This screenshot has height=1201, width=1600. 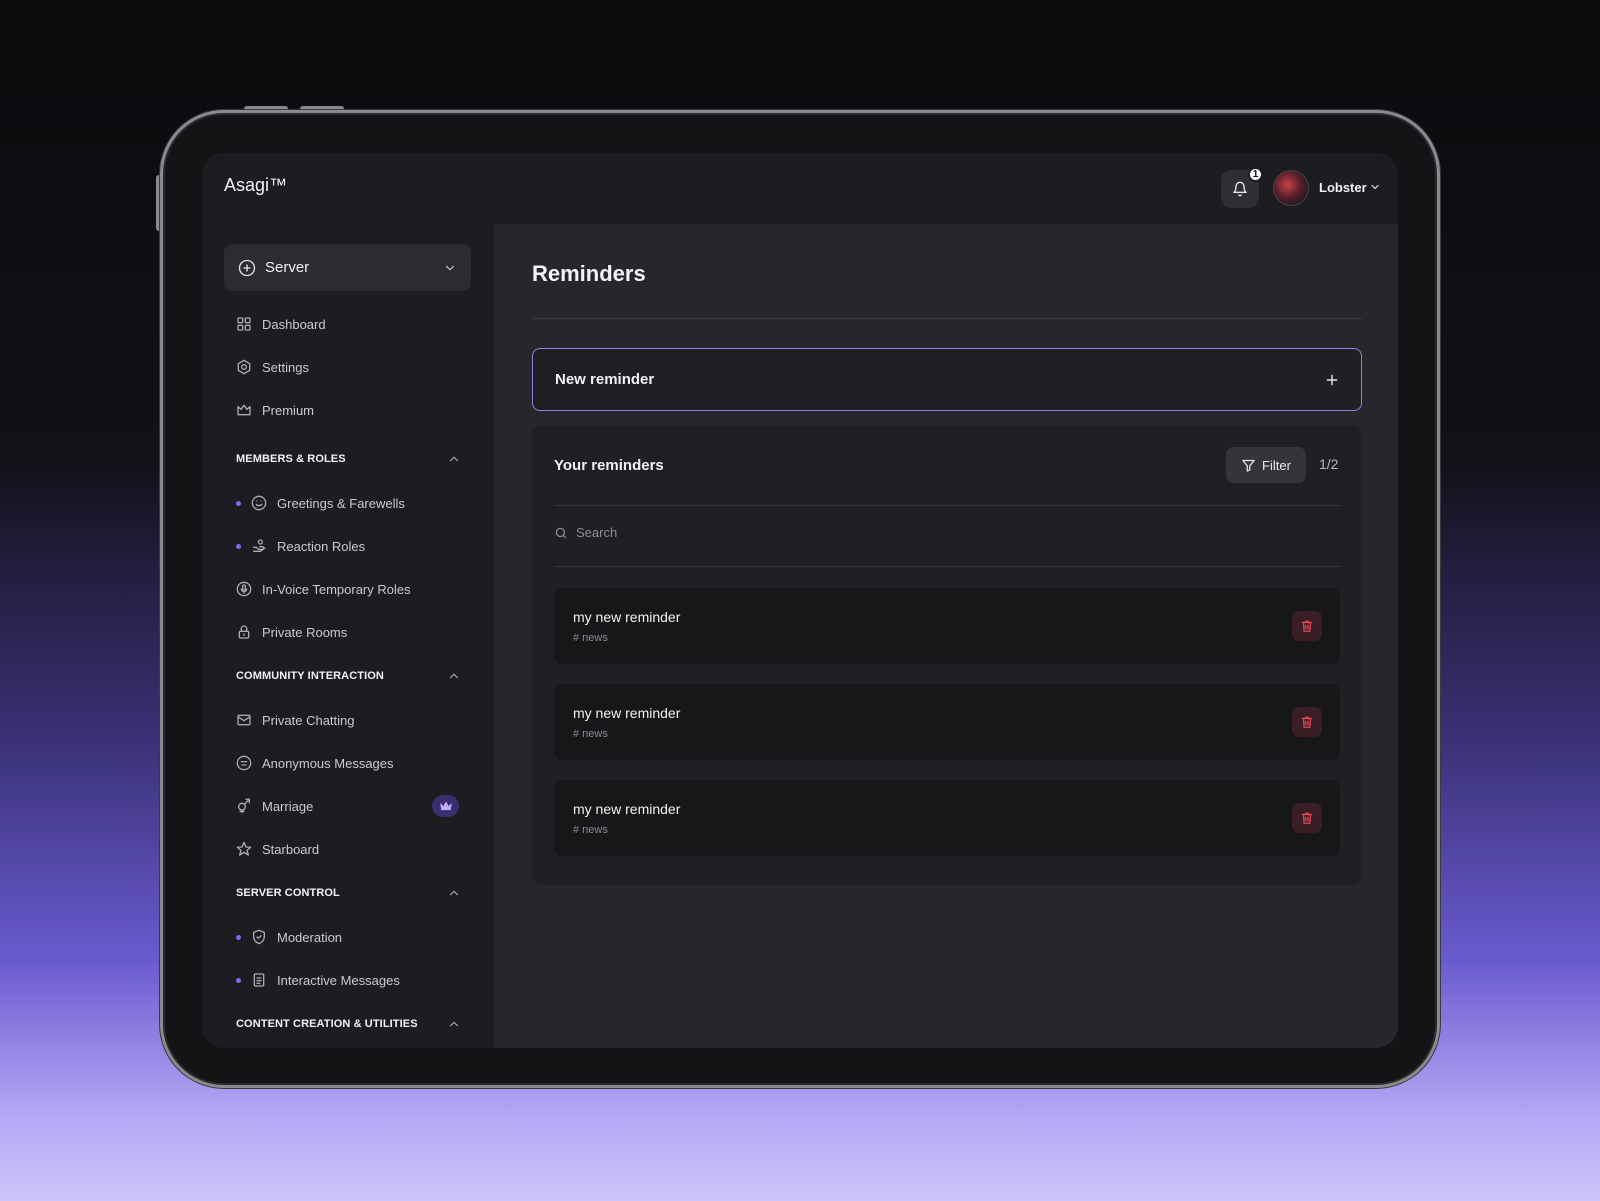 I want to click on filter-label: Filter, so click(x=1276, y=465).